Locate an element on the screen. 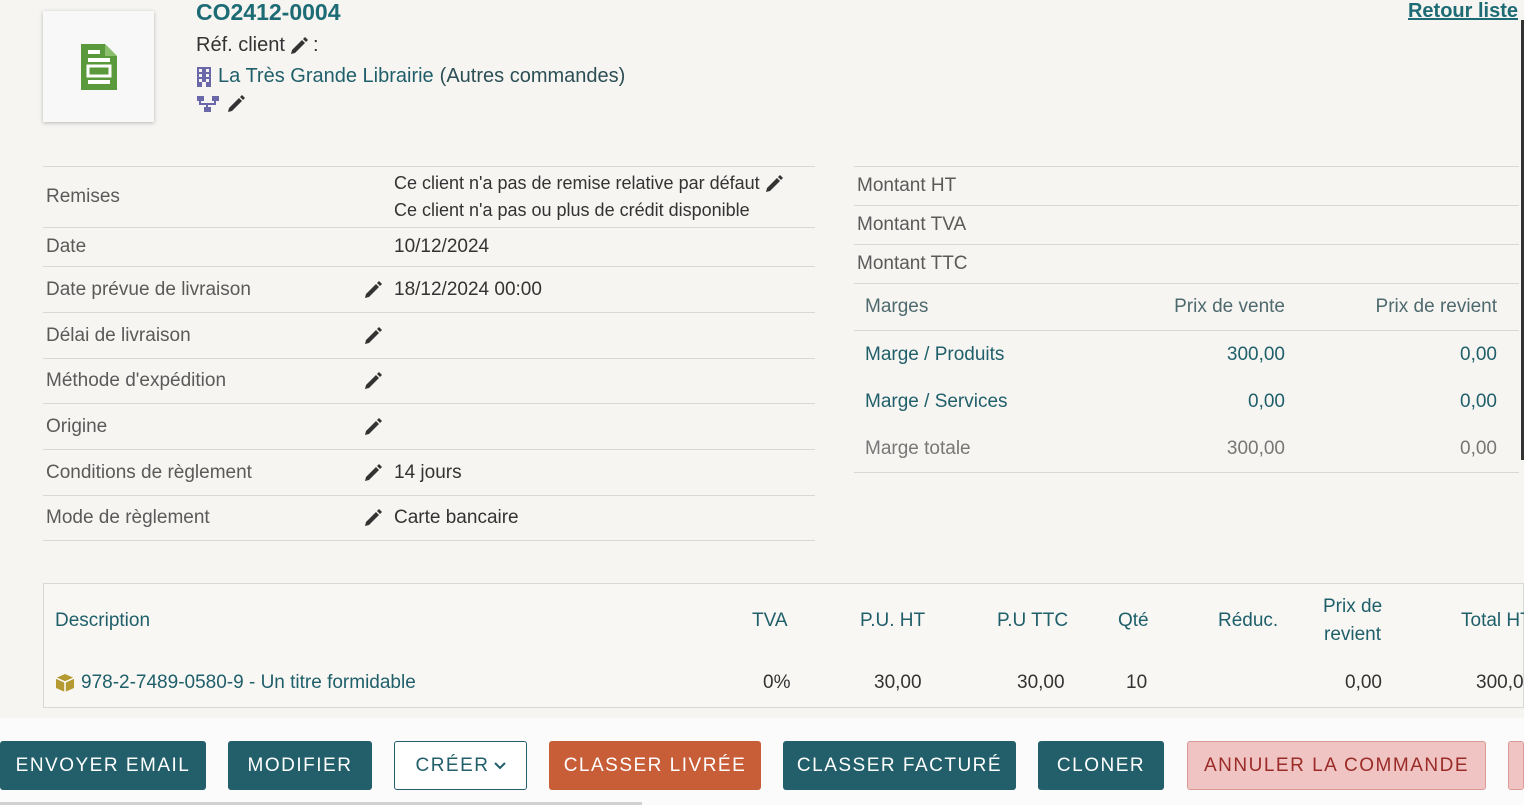 The width and height of the screenshot is (1524, 805). project-tree-icon is located at coordinates (208, 104).